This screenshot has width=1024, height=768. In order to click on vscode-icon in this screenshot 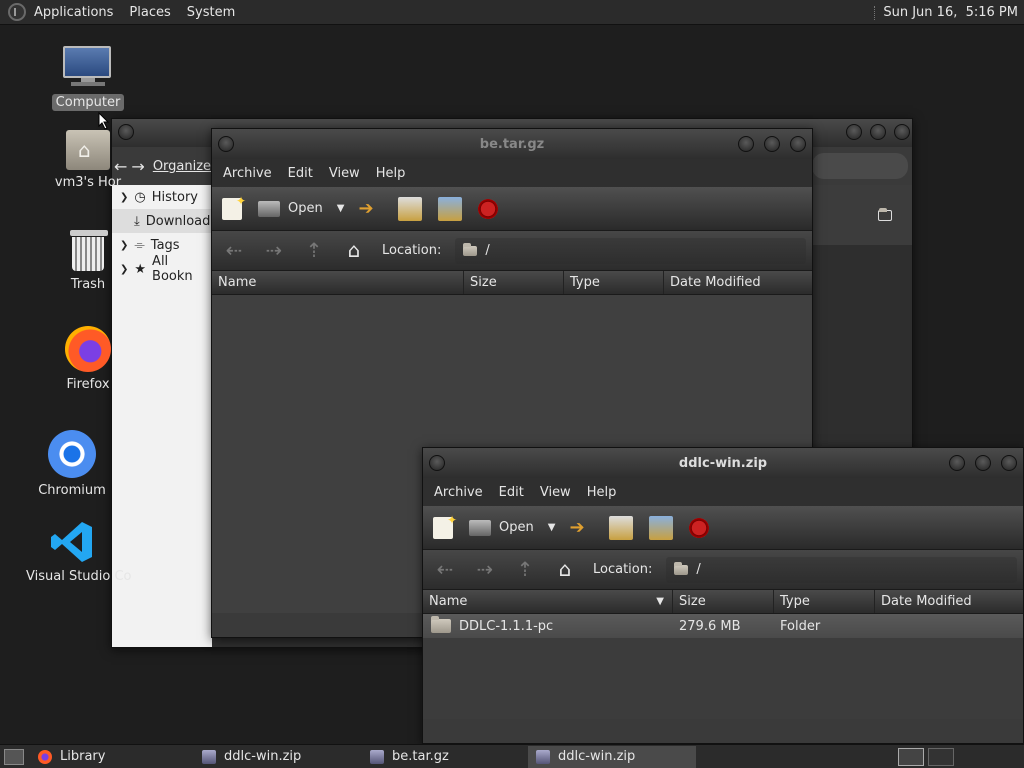, I will do `click(72, 542)`.